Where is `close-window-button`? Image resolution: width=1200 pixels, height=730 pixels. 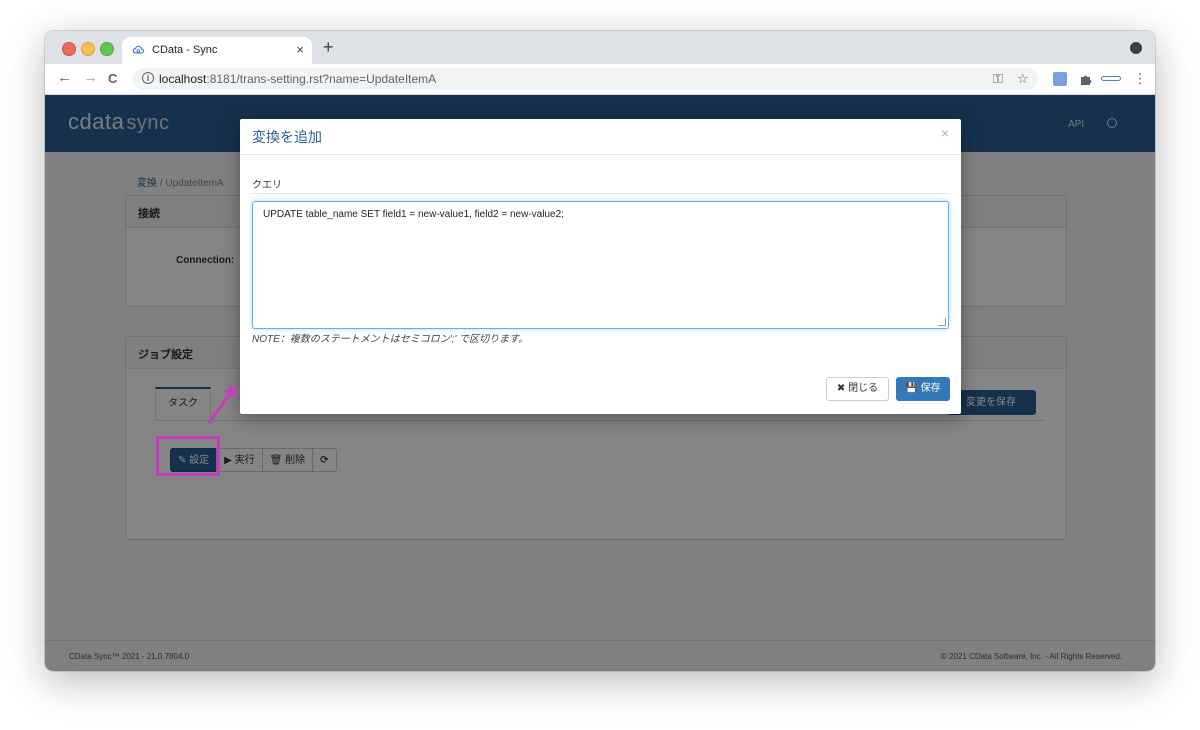
close-window-button is located at coordinates (69, 49).